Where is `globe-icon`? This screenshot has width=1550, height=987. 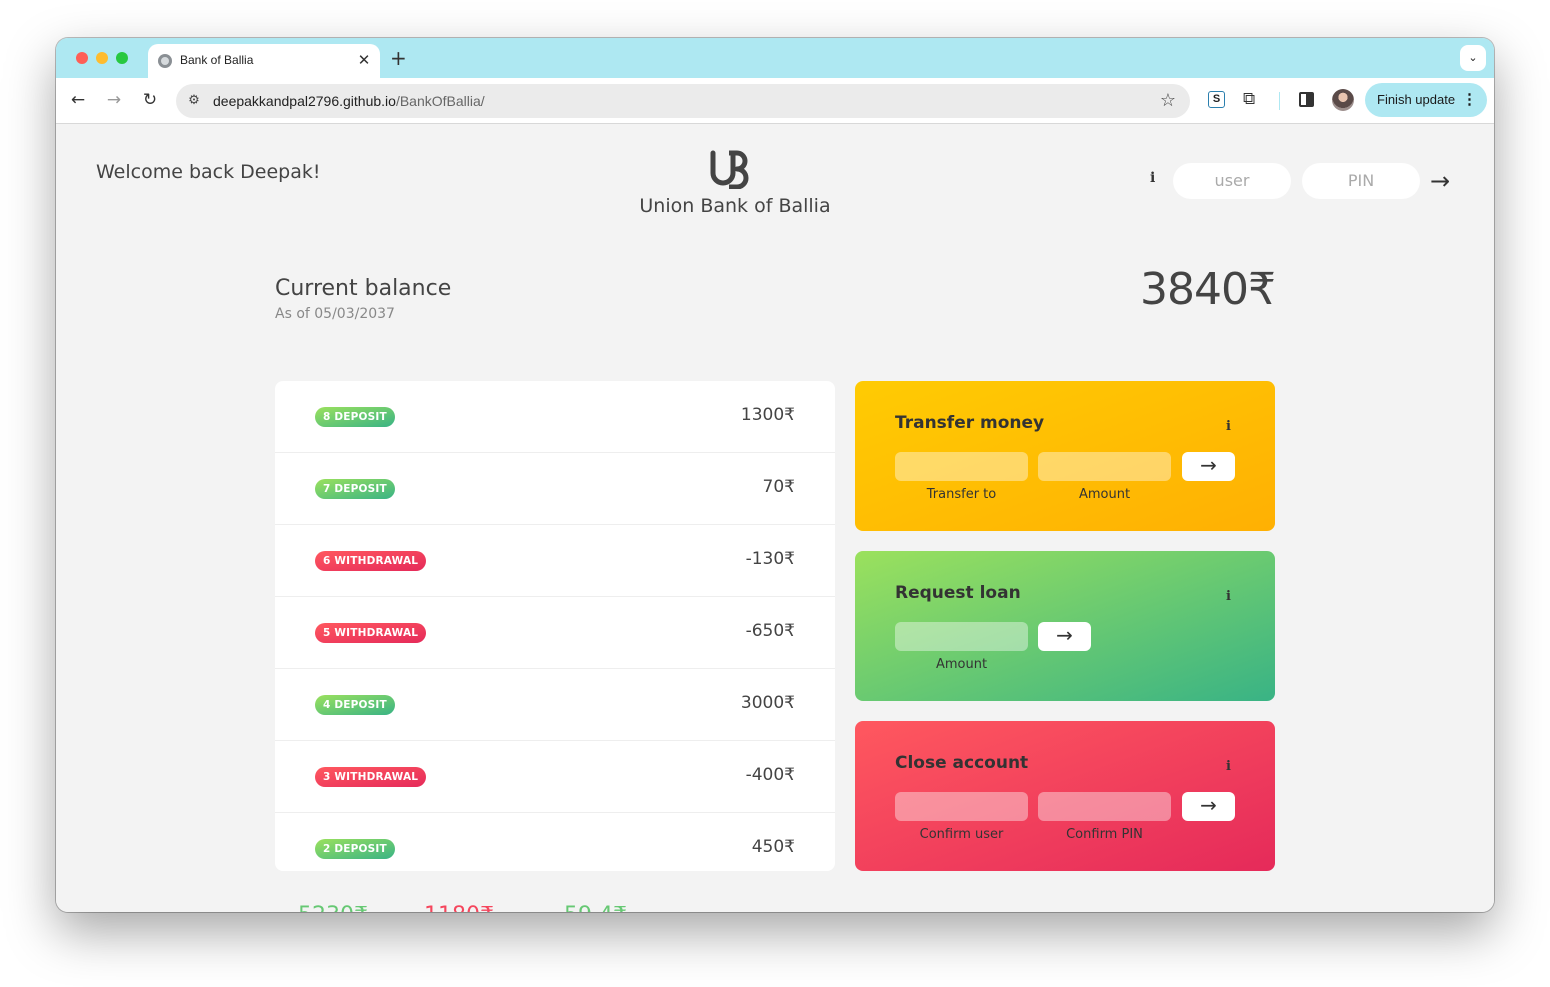 globe-icon is located at coordinates (165, 61).